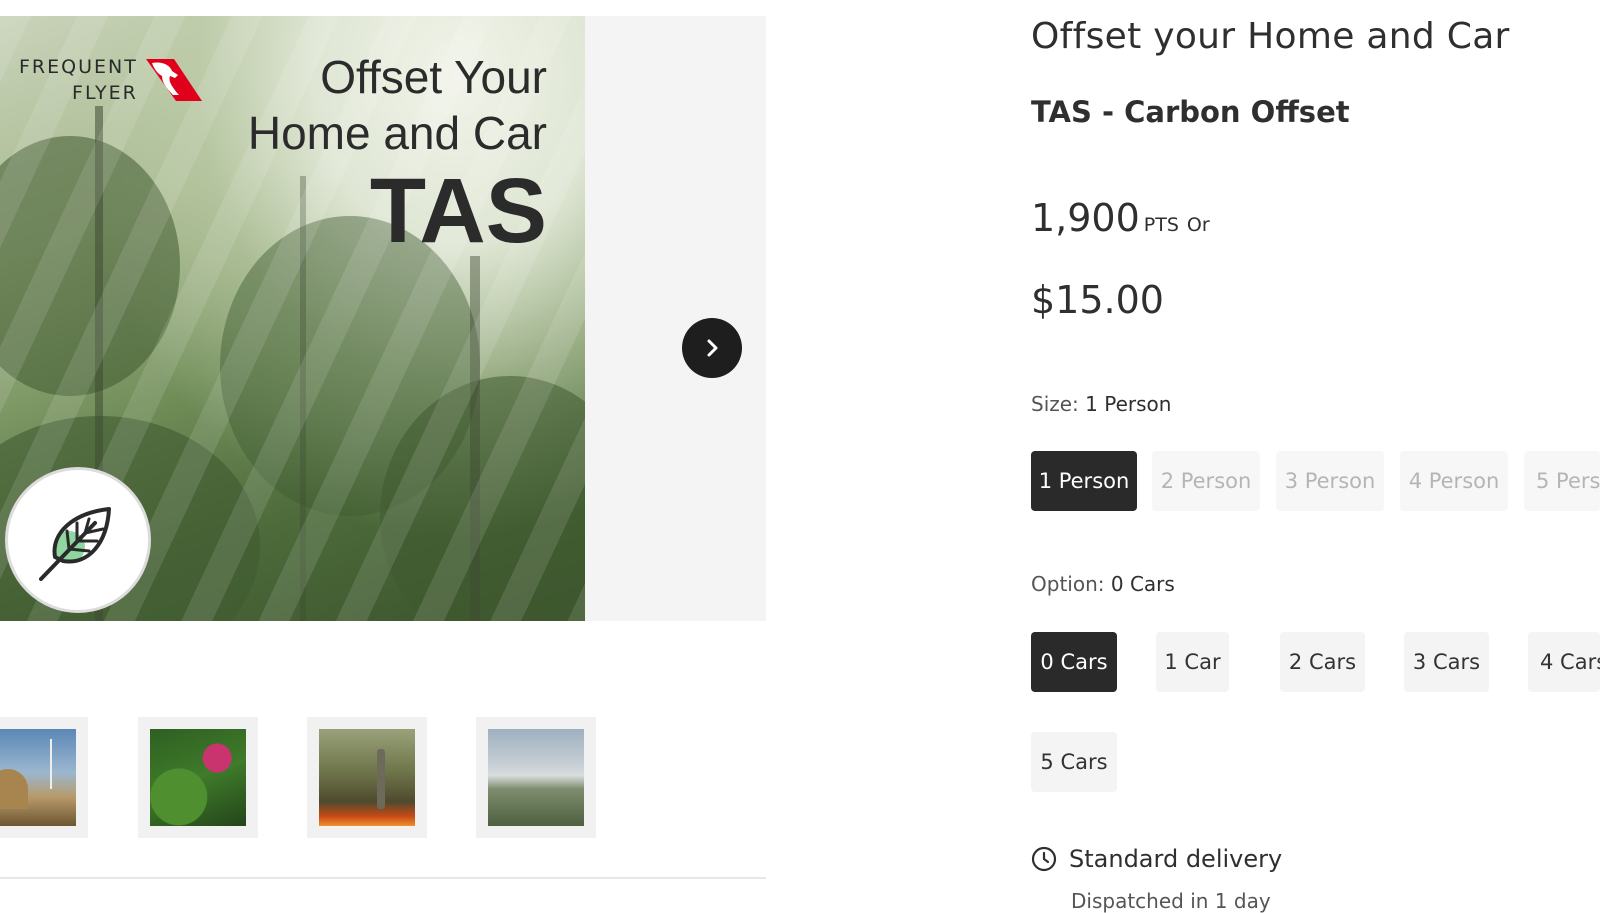 The image size is (1600, 913). Describe the element at coordinates (1084, 481) in the screenshot. I see `size-option-1-person: 1 Person` at that location.